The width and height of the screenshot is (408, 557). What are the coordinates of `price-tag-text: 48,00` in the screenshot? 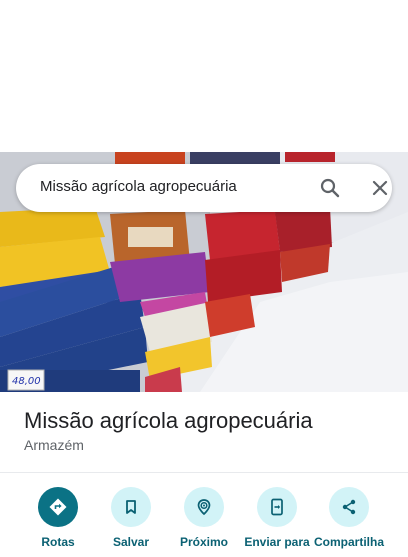 It's located at (26, 381).